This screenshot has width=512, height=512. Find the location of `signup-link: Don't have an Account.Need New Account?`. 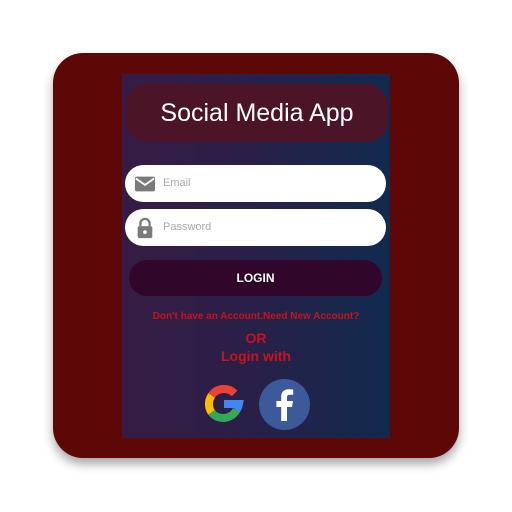

signup-link: Don't have an Account.Need New Account? is located at coordinates (256, 316).